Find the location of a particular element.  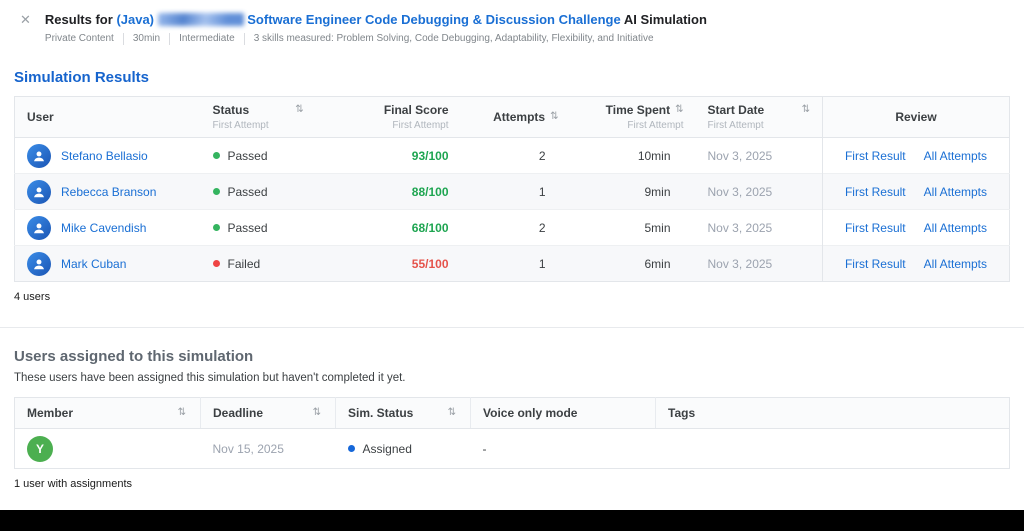

col-header-review: Review is located at coordinates (916, 117).